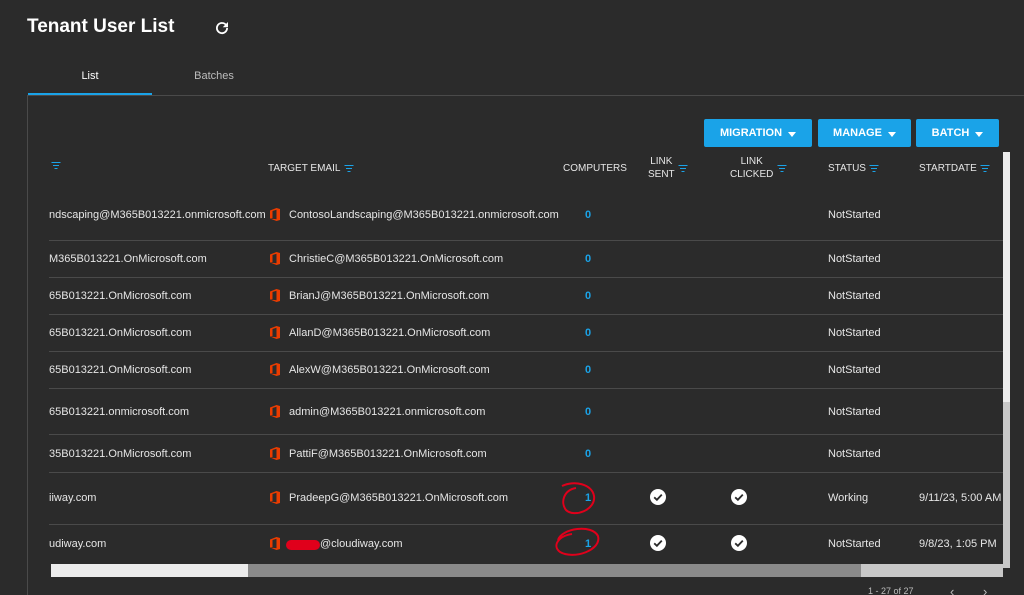 This screenshot has width=1024, height=595. Describe the element at coordinates (398, 498) in the screenshot. I see `target-email-cell: PradeepG@M365B013221.OnMicrosoft.com` at that location.